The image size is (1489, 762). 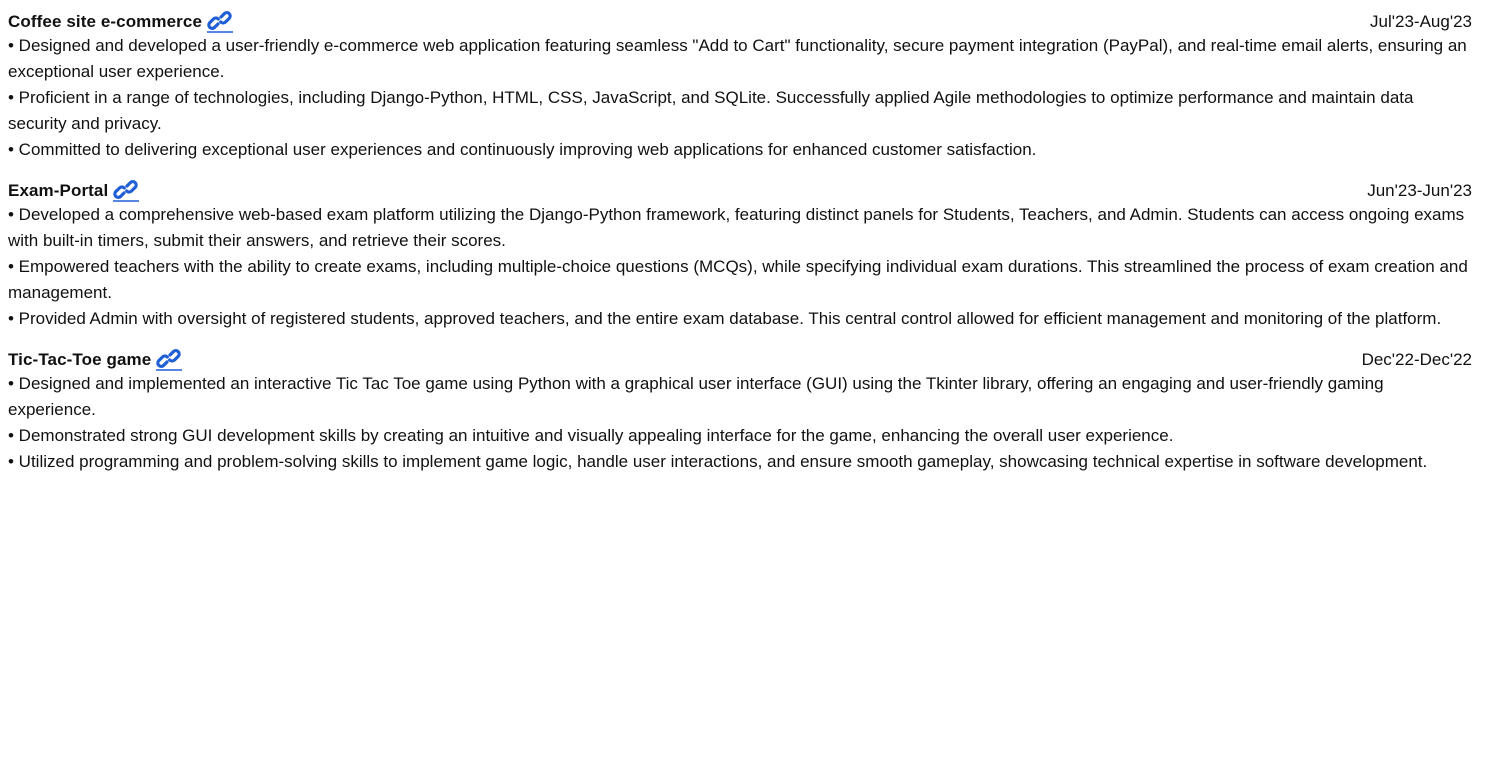 I want to click on project-header: Exam-Portal Jun'23-Jun'23, so click(x=740, y=188).